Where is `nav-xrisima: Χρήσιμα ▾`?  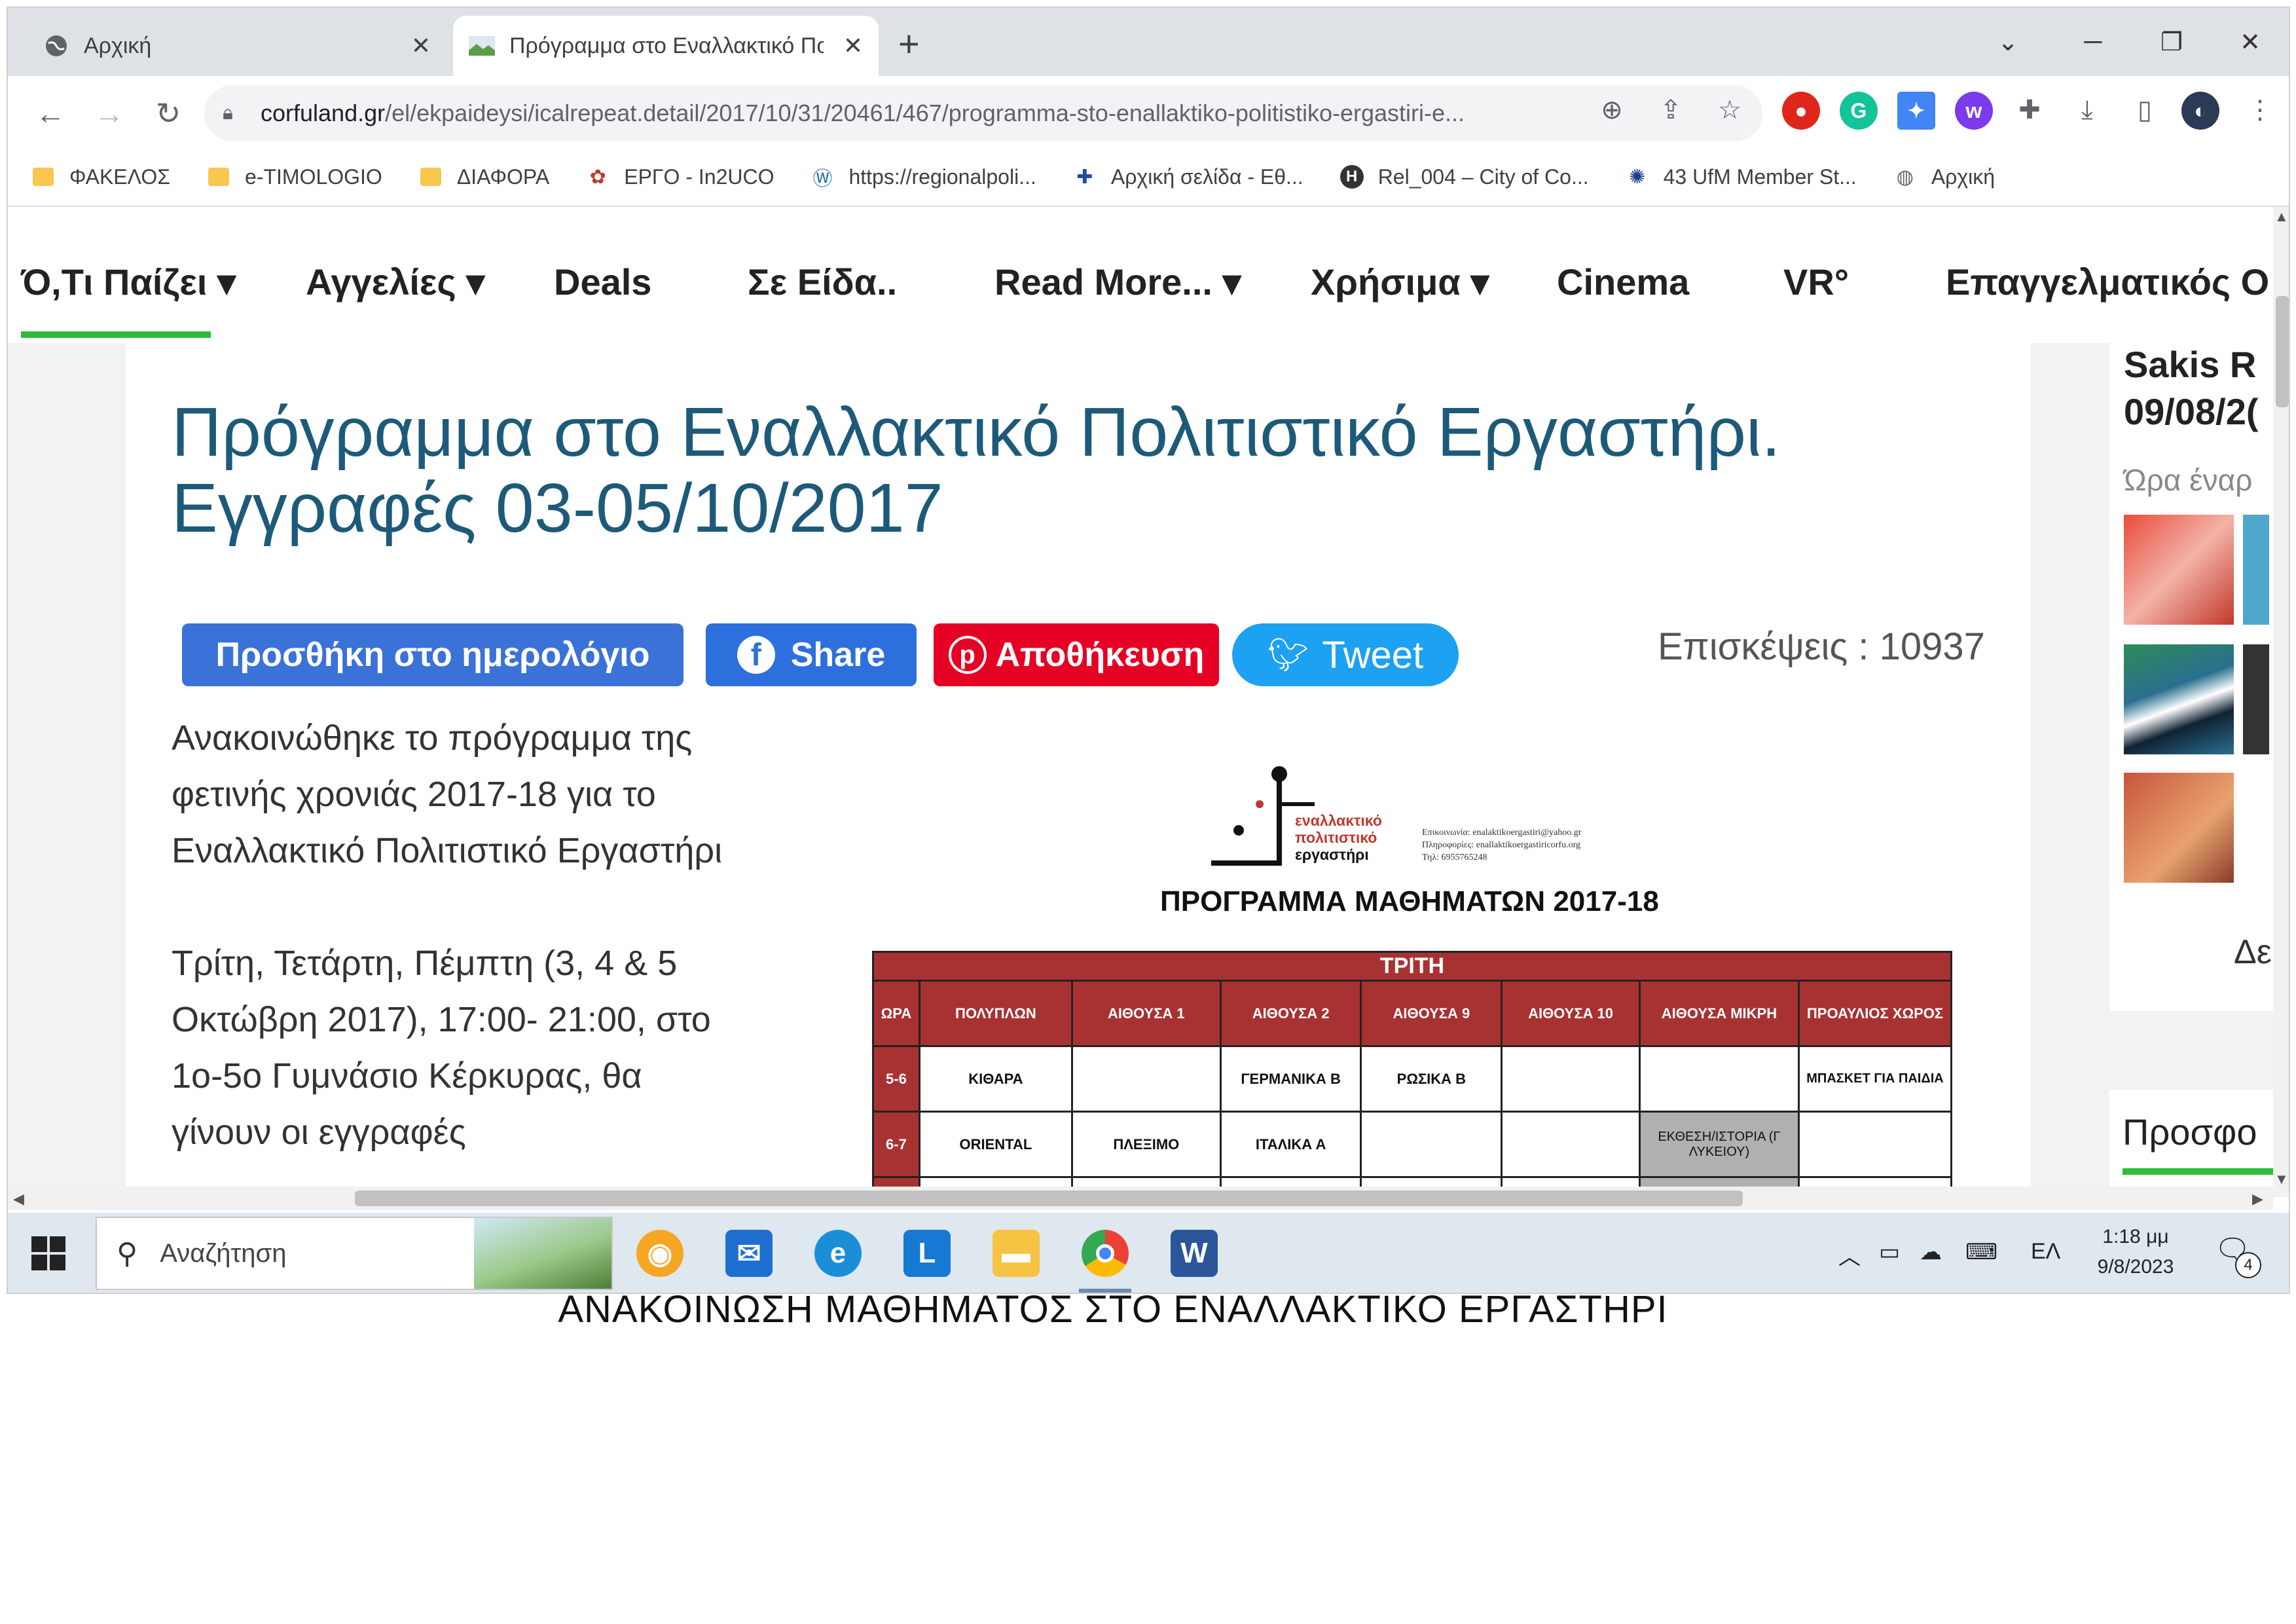 nav-xrisima: Χρήσιμα ▾ is located at coordinates (1400, 282).